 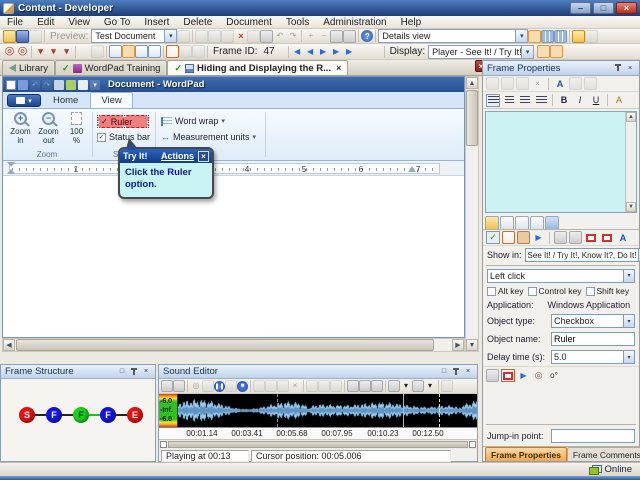 I want to click on content-horizontal-scrollbar: ◀ ▶, so click(x=233, y=345).